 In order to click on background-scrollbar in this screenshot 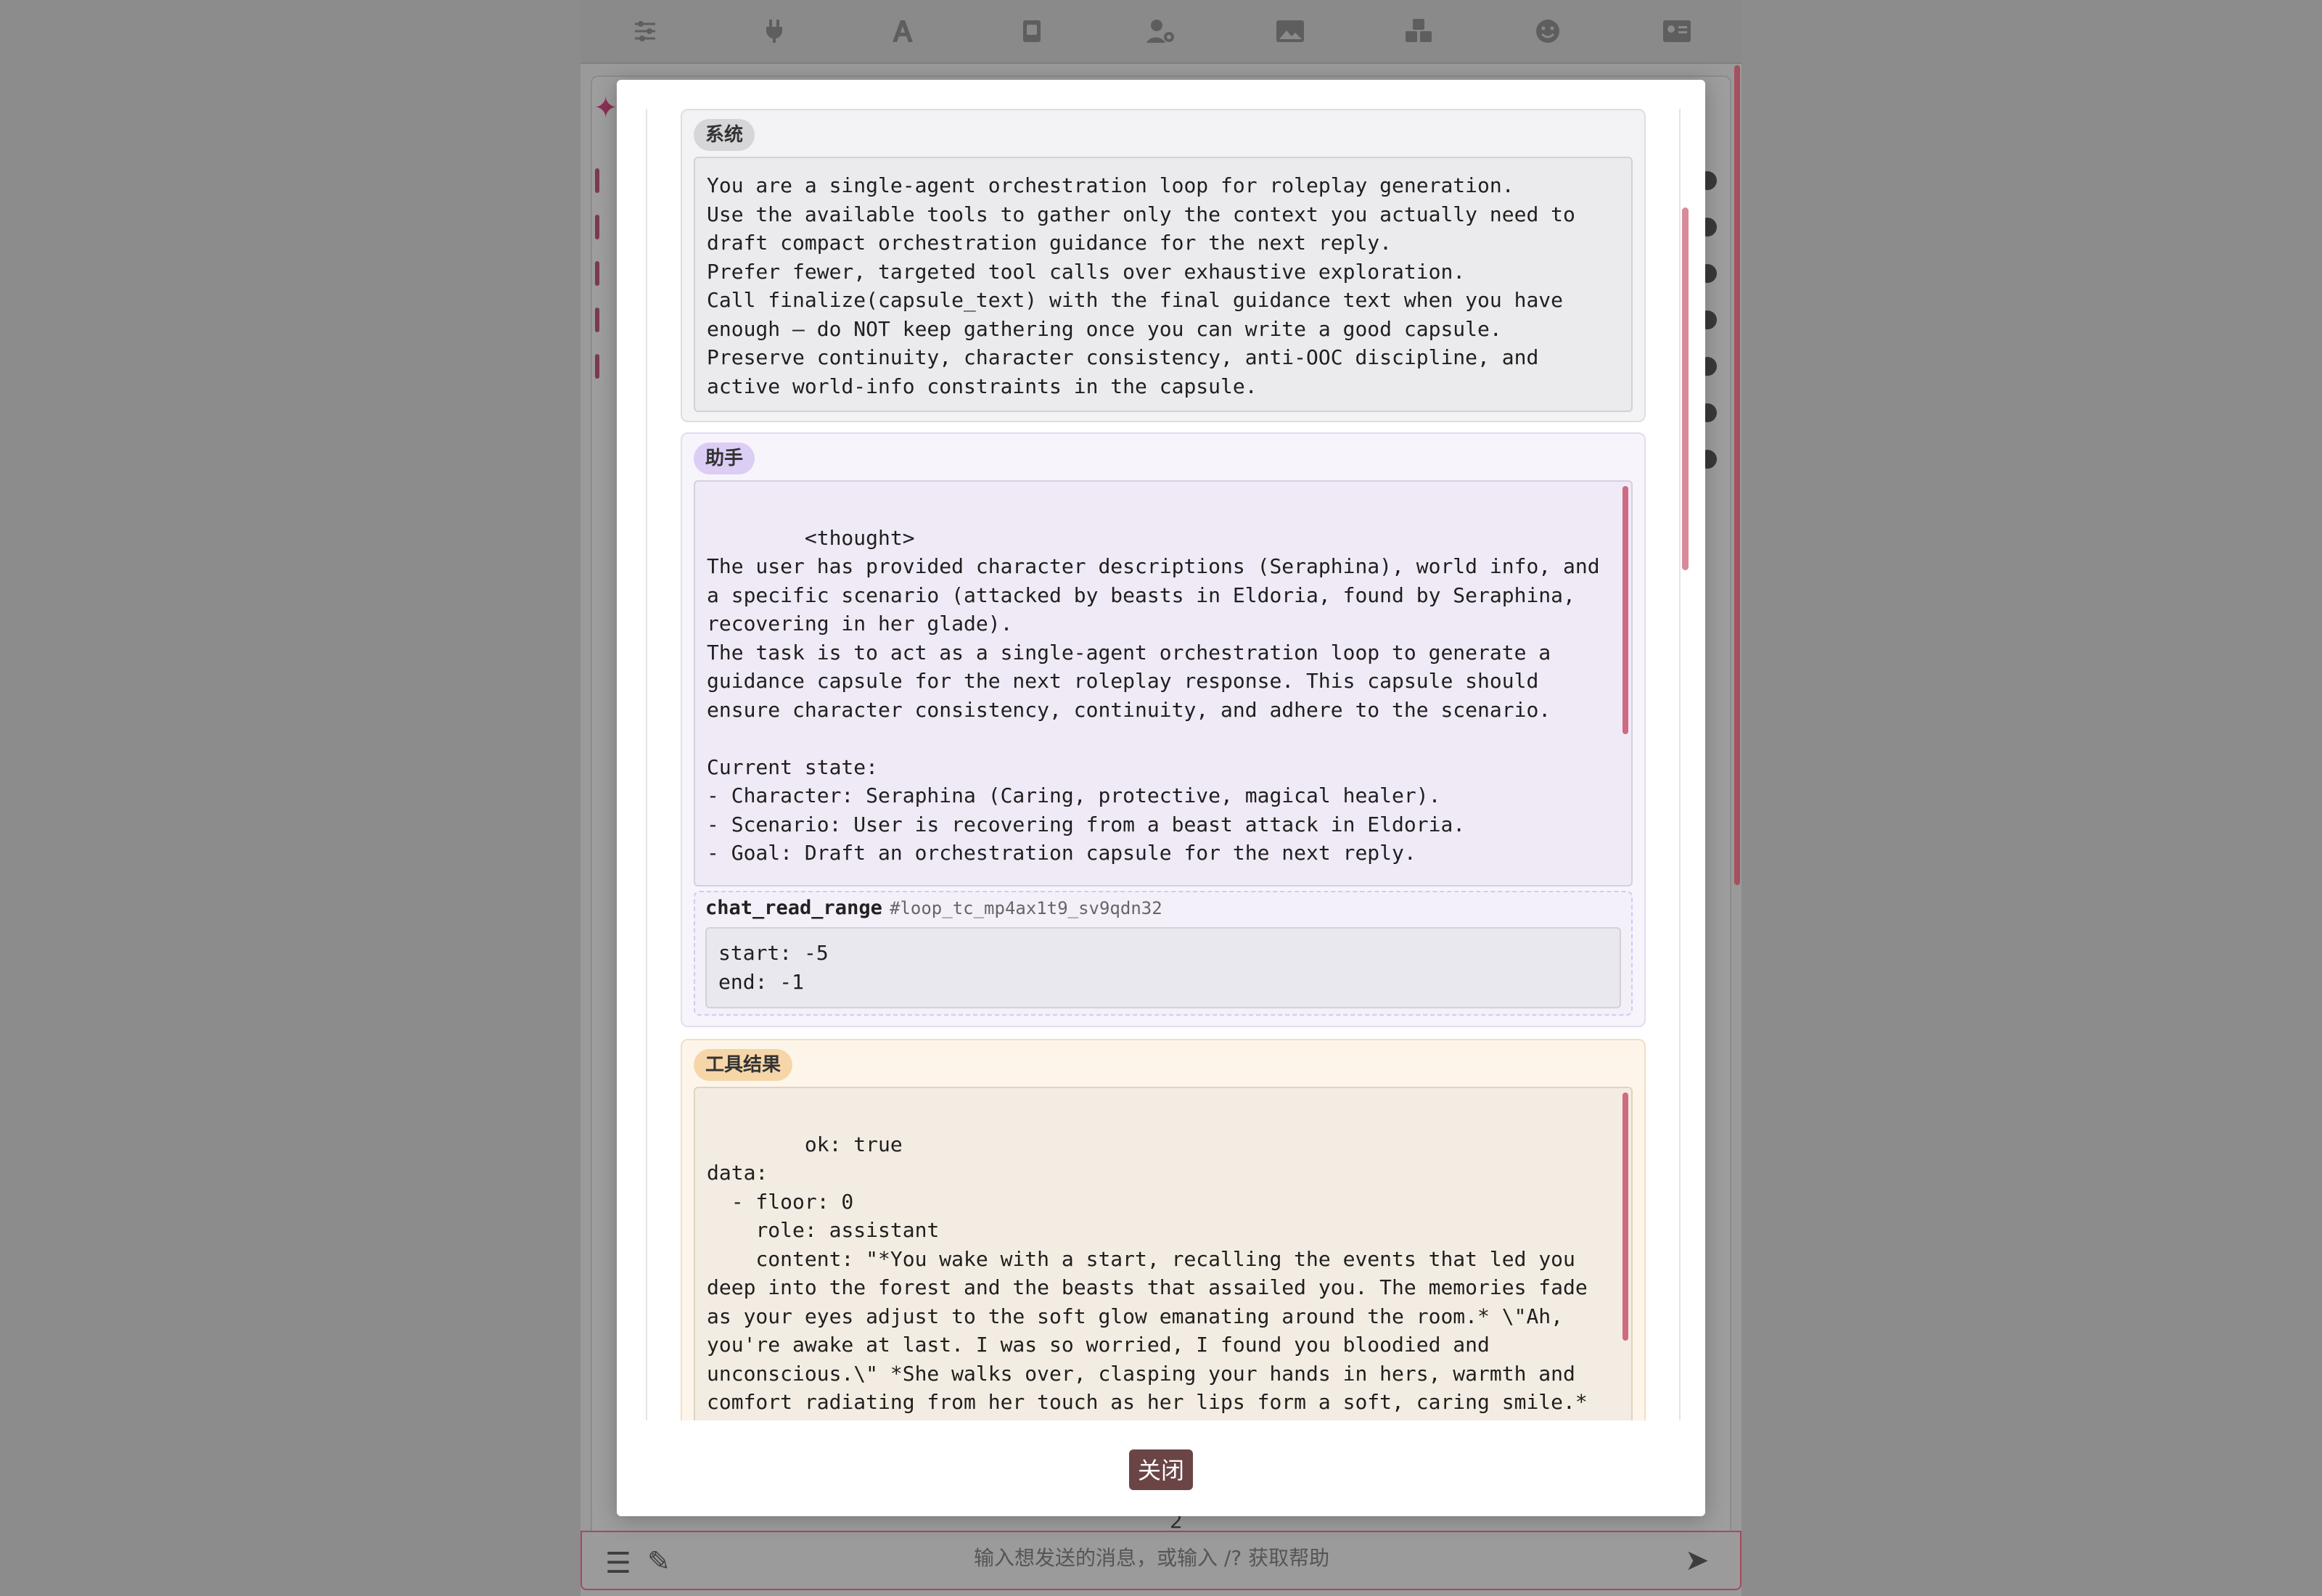, I will do `click(1737, 475)`.